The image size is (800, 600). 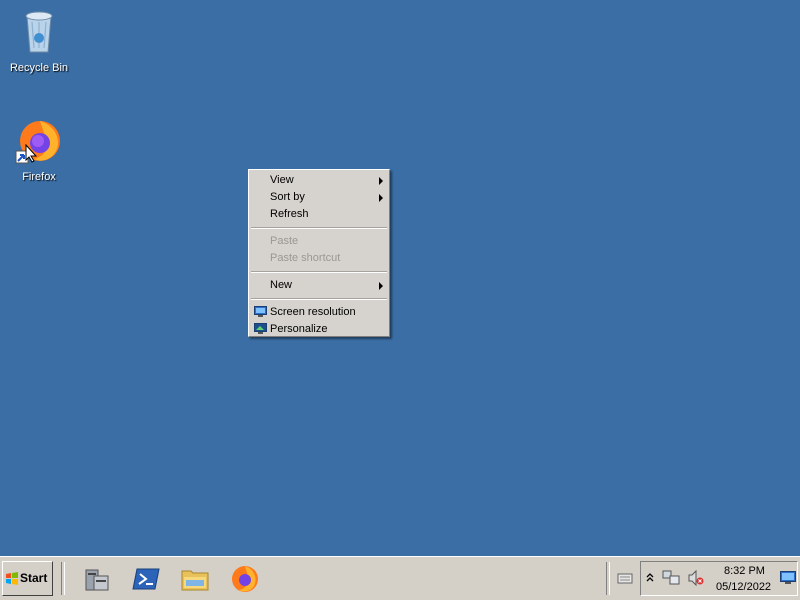 What do you see at coordinates (195, 579) in the screenshot?
I see `file-explorer-icon` at bounding box center [195, 579].